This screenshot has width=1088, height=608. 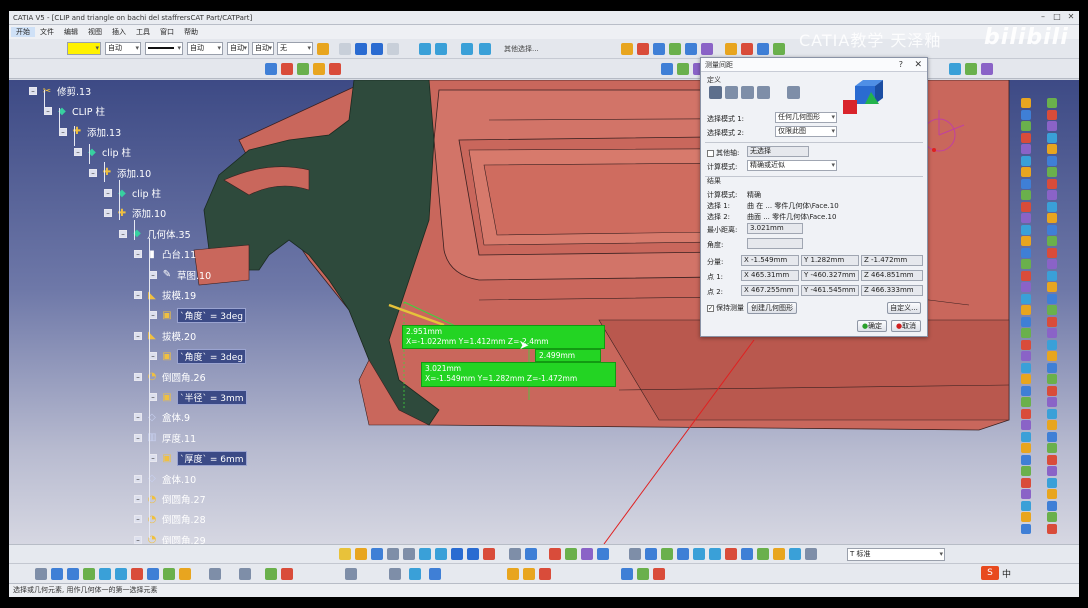 I want to click on zoom-icon, so click(x=105, y=574).